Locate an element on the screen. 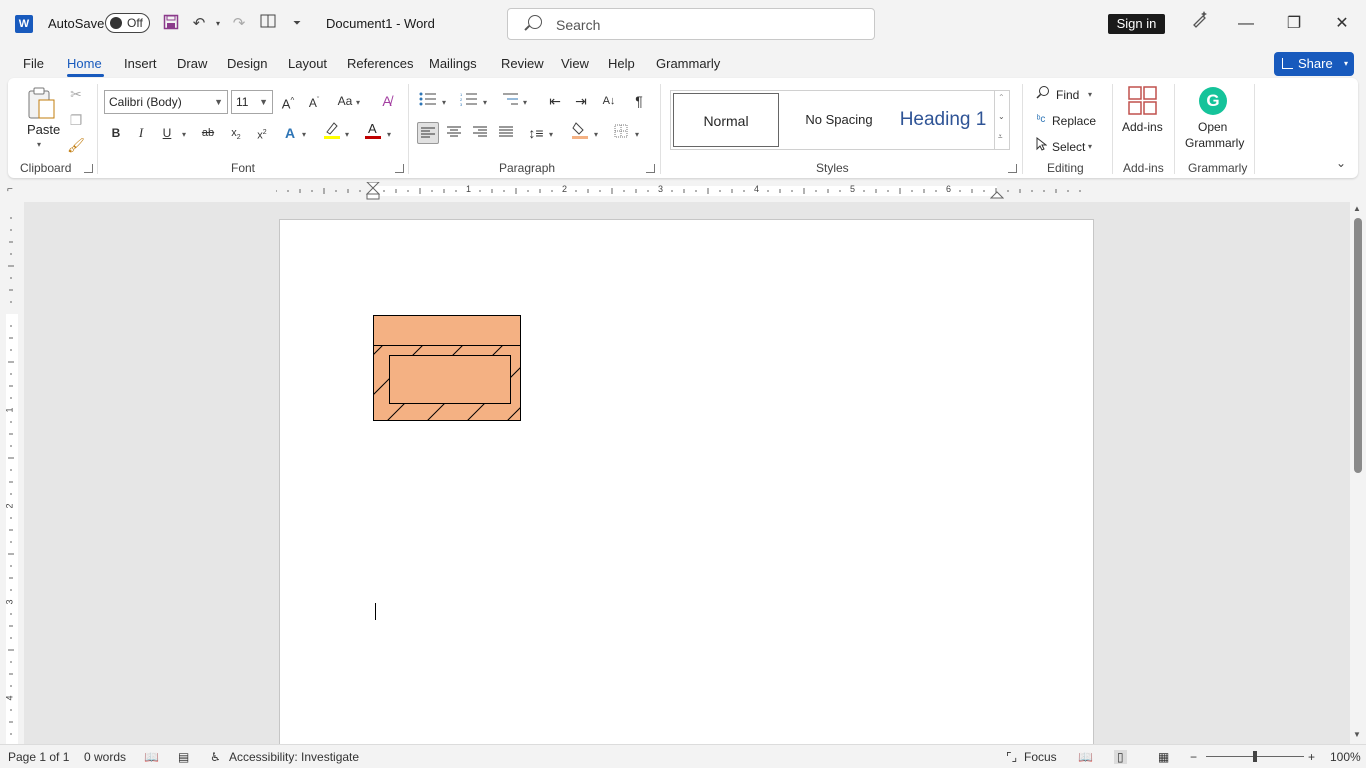 The image size is (1366, 768). redo-icon: ↷ is located at coordinates (239, 24).